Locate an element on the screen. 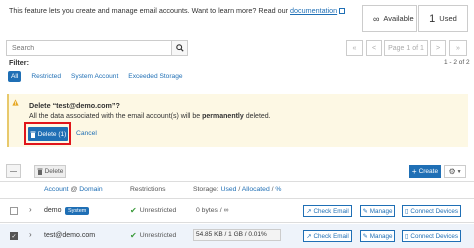 This screenshot has width=474, height=248. confirm-delete-button: Delete (1) is located at coordinates (48, 134).